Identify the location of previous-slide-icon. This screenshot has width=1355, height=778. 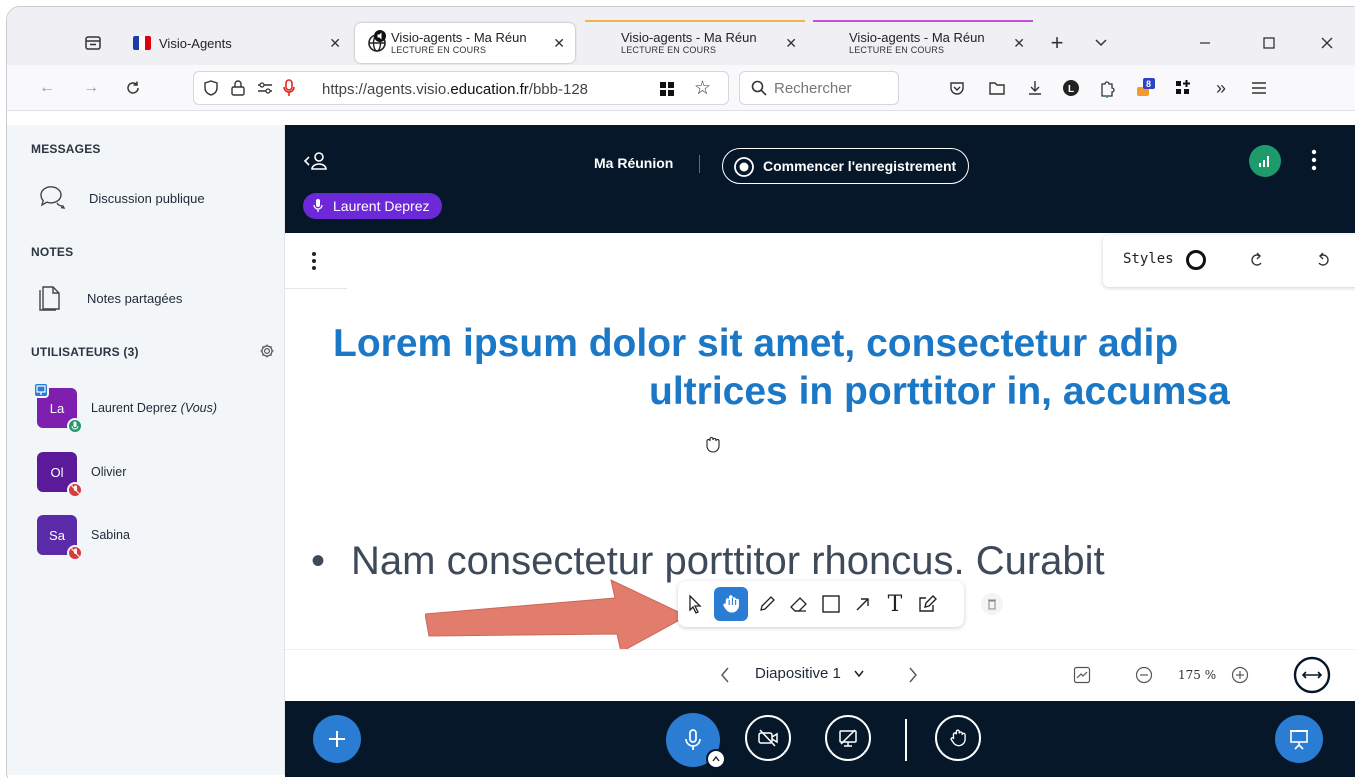
(725, 677).